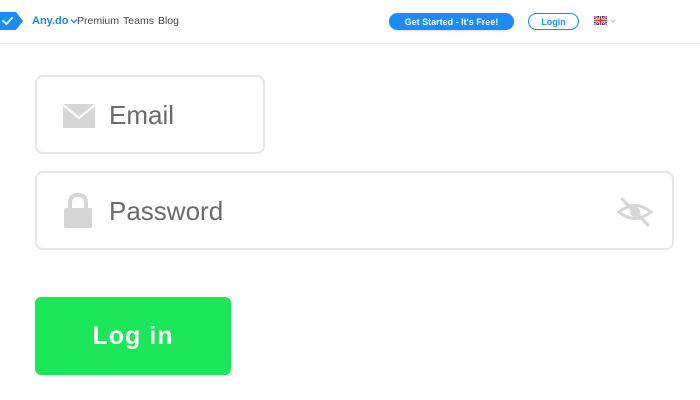 Image resolution: width=700 pixels, height=400 pixels. I want to click on log-in-button: Log in, so click(133, 336).